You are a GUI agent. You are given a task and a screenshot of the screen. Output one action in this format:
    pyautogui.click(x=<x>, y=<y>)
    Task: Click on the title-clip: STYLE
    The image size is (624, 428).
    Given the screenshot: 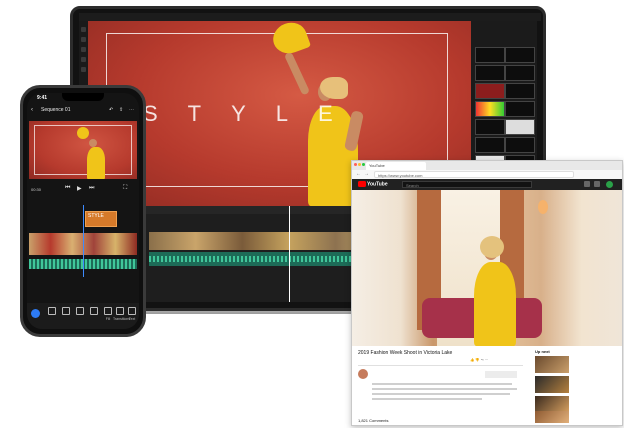 What is the action you would take?
    pyautogui.click(x=101, y=219)
    